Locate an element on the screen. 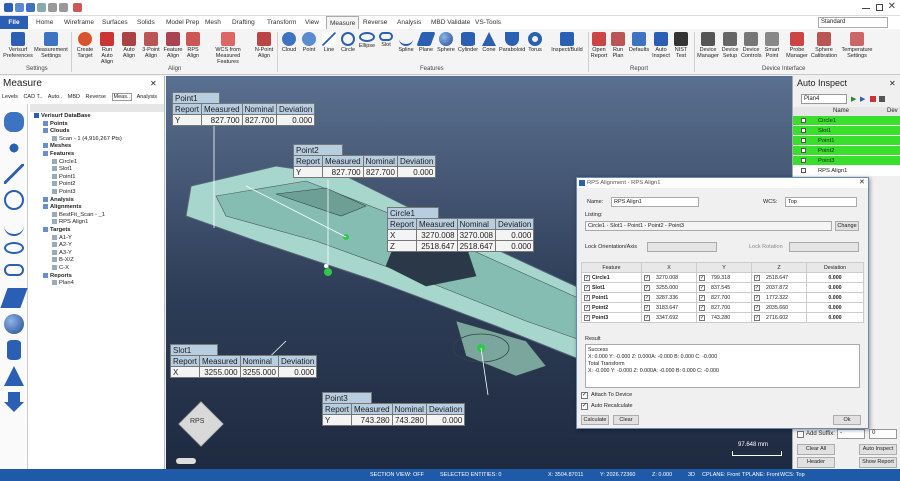  line-button: Line is located at coordinates (329, 48).